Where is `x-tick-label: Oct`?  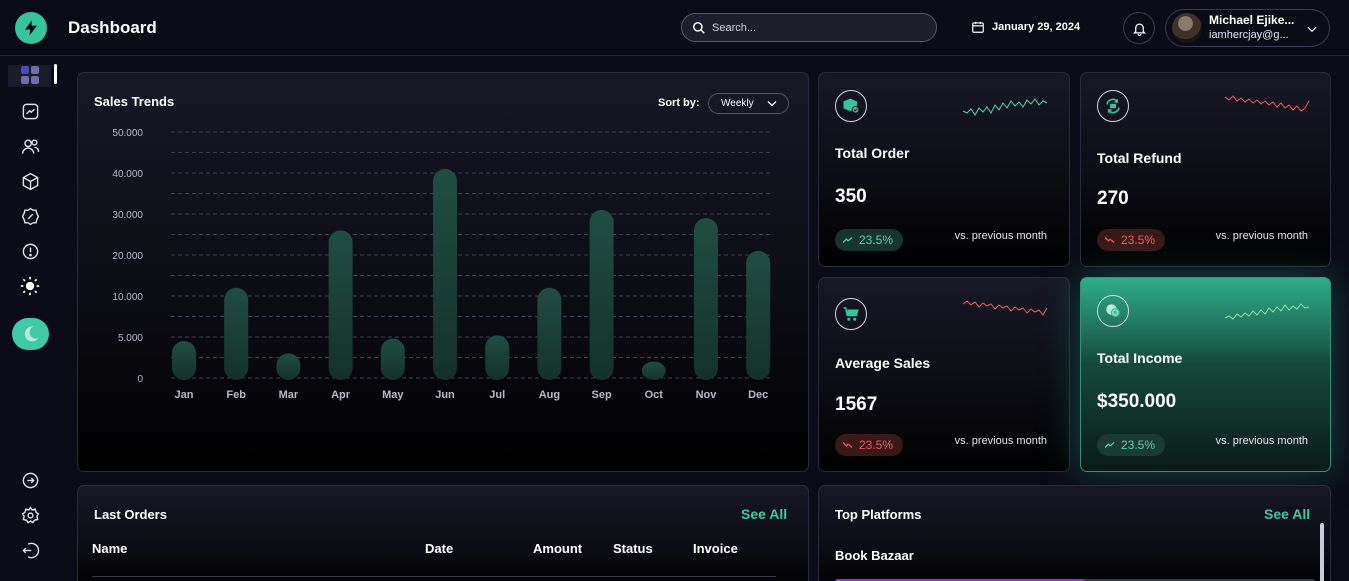 x-tick-label: Oct is located at coordinates (654, 395).